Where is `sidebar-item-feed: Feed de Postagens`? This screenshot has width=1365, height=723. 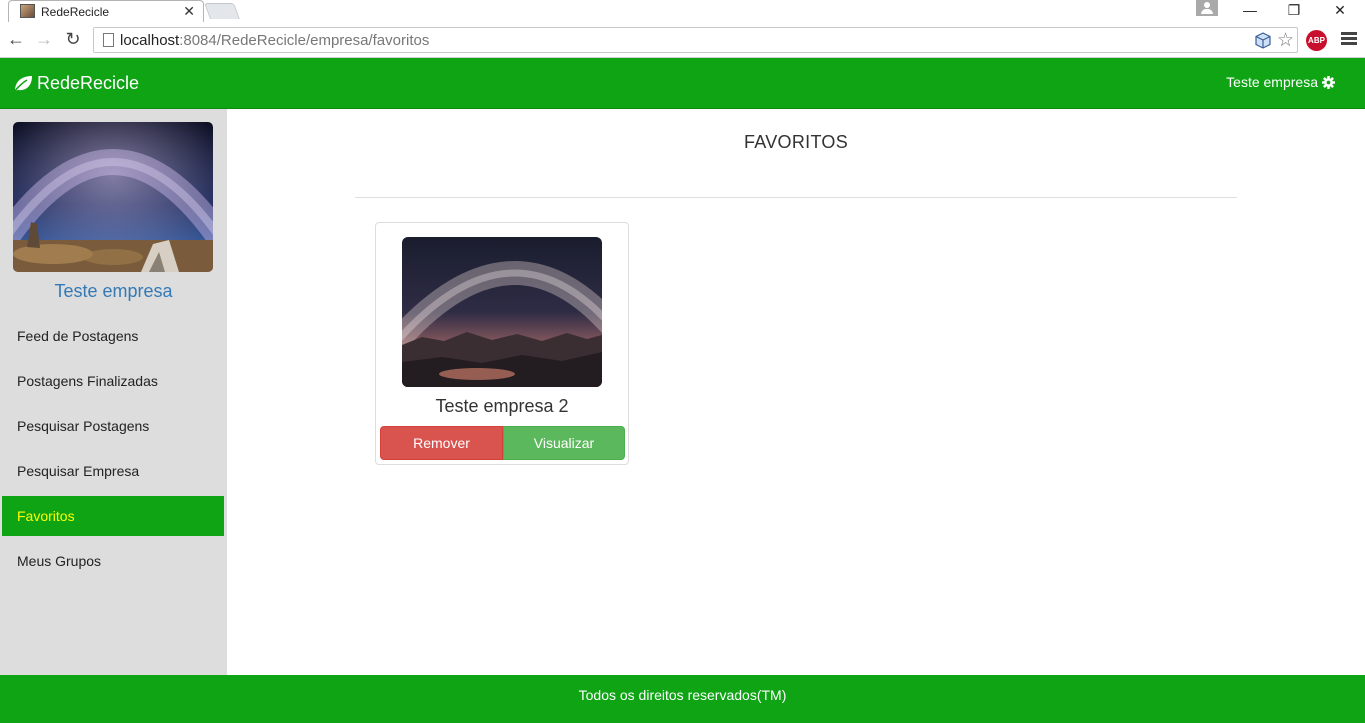 sidebar-item-feed: Feed de Postagens is located at coordinates (113, 336).